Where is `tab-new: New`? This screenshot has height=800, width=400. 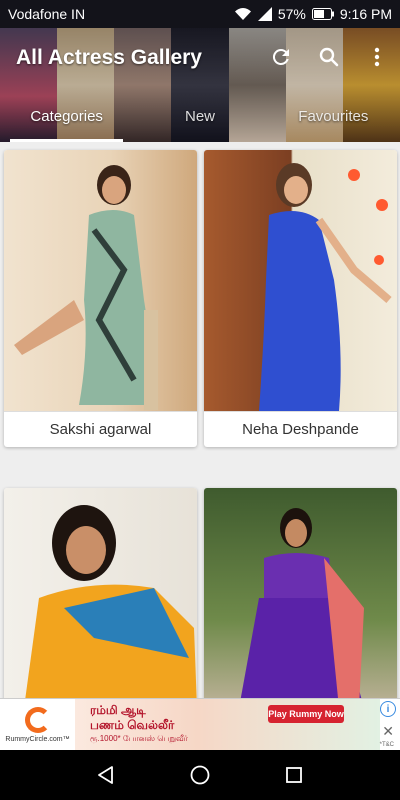 tab-new: New is located at coordinates (199, 121).